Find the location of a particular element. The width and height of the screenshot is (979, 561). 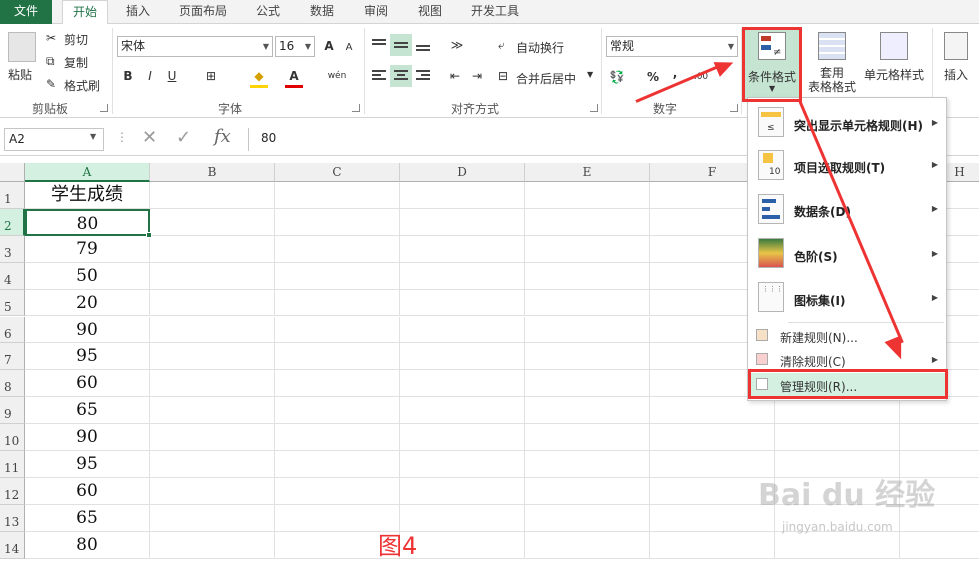

align-right-icon is located at coordinates (423, 76).